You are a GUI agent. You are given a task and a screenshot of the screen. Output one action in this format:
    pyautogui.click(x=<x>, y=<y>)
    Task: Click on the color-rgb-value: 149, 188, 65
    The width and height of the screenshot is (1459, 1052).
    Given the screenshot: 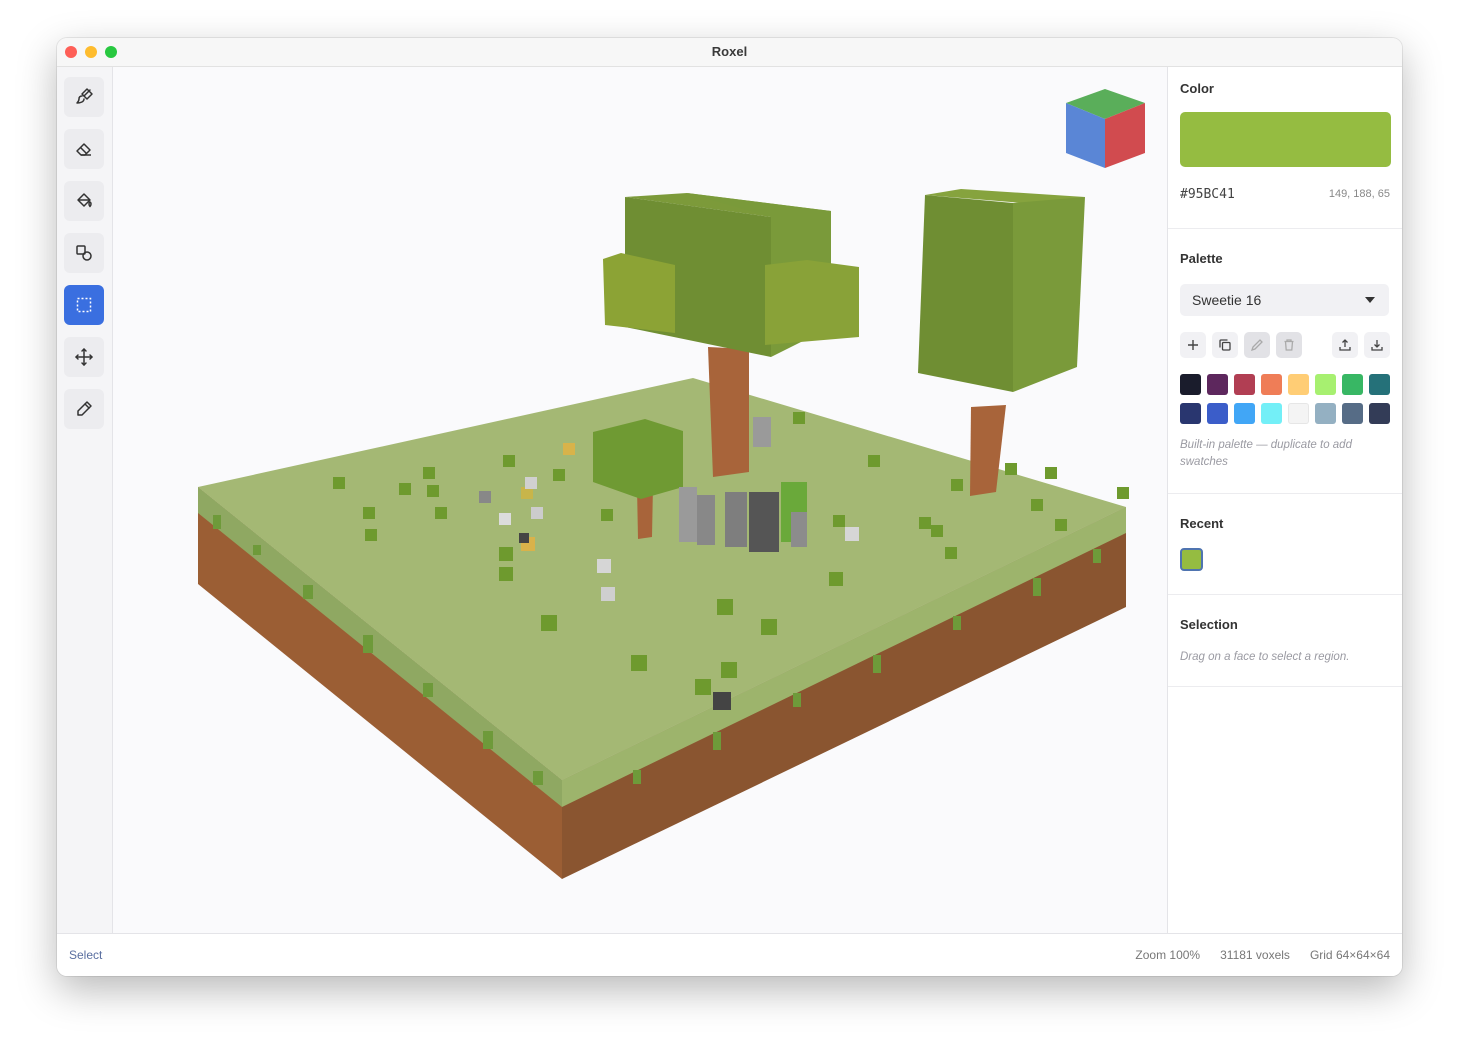 What is the action you would take?
    pyautogui.click(x=1359, y=194)
    